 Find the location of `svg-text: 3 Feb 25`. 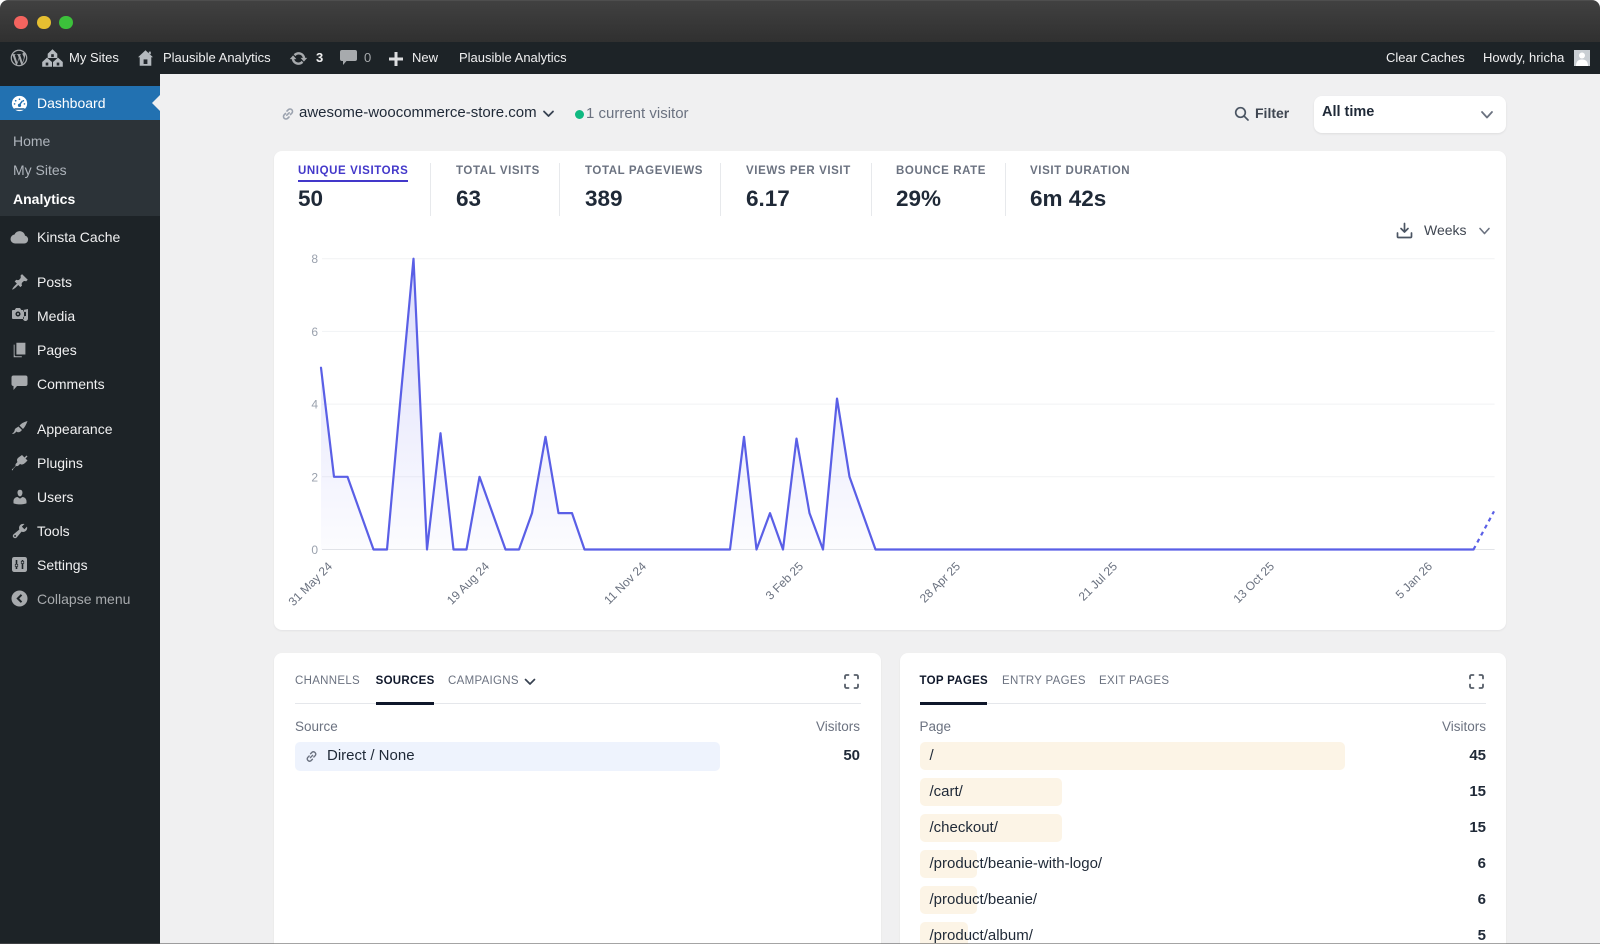

svg-text: 3 Feb 25 is located at coordinates (785, 581).